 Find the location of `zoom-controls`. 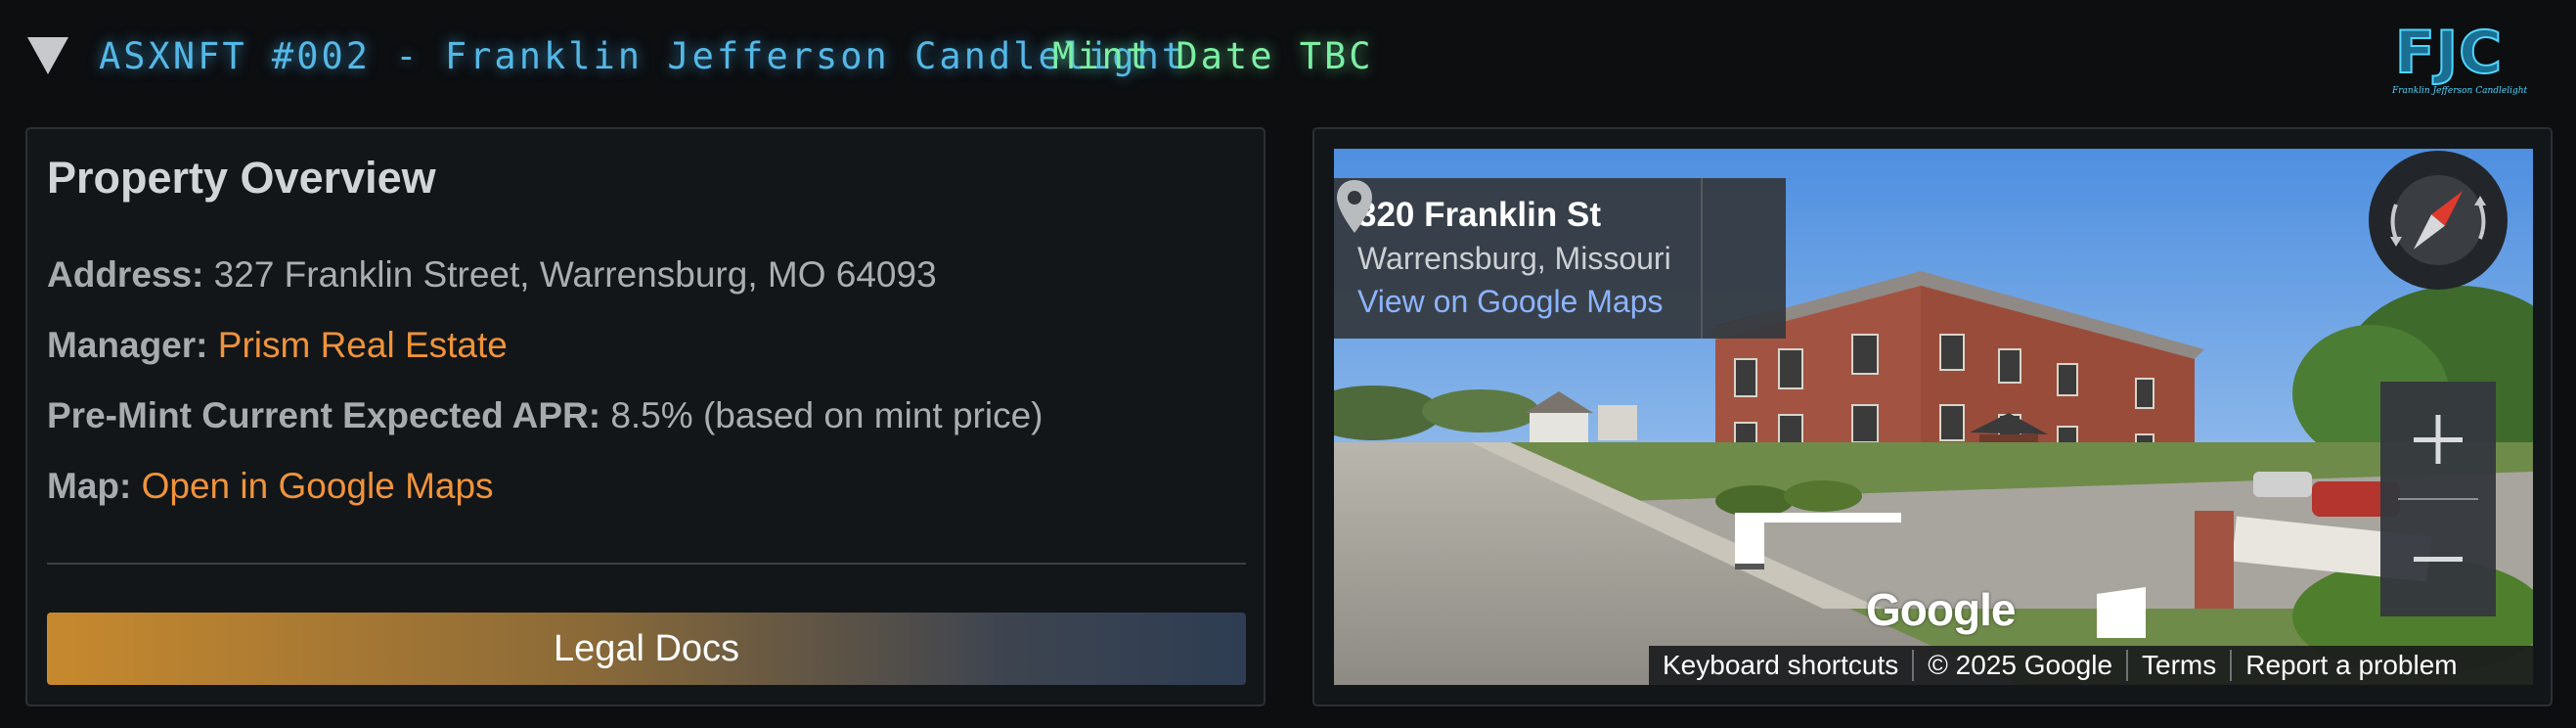

zoom-controls is located at coordinates (2438, 499).